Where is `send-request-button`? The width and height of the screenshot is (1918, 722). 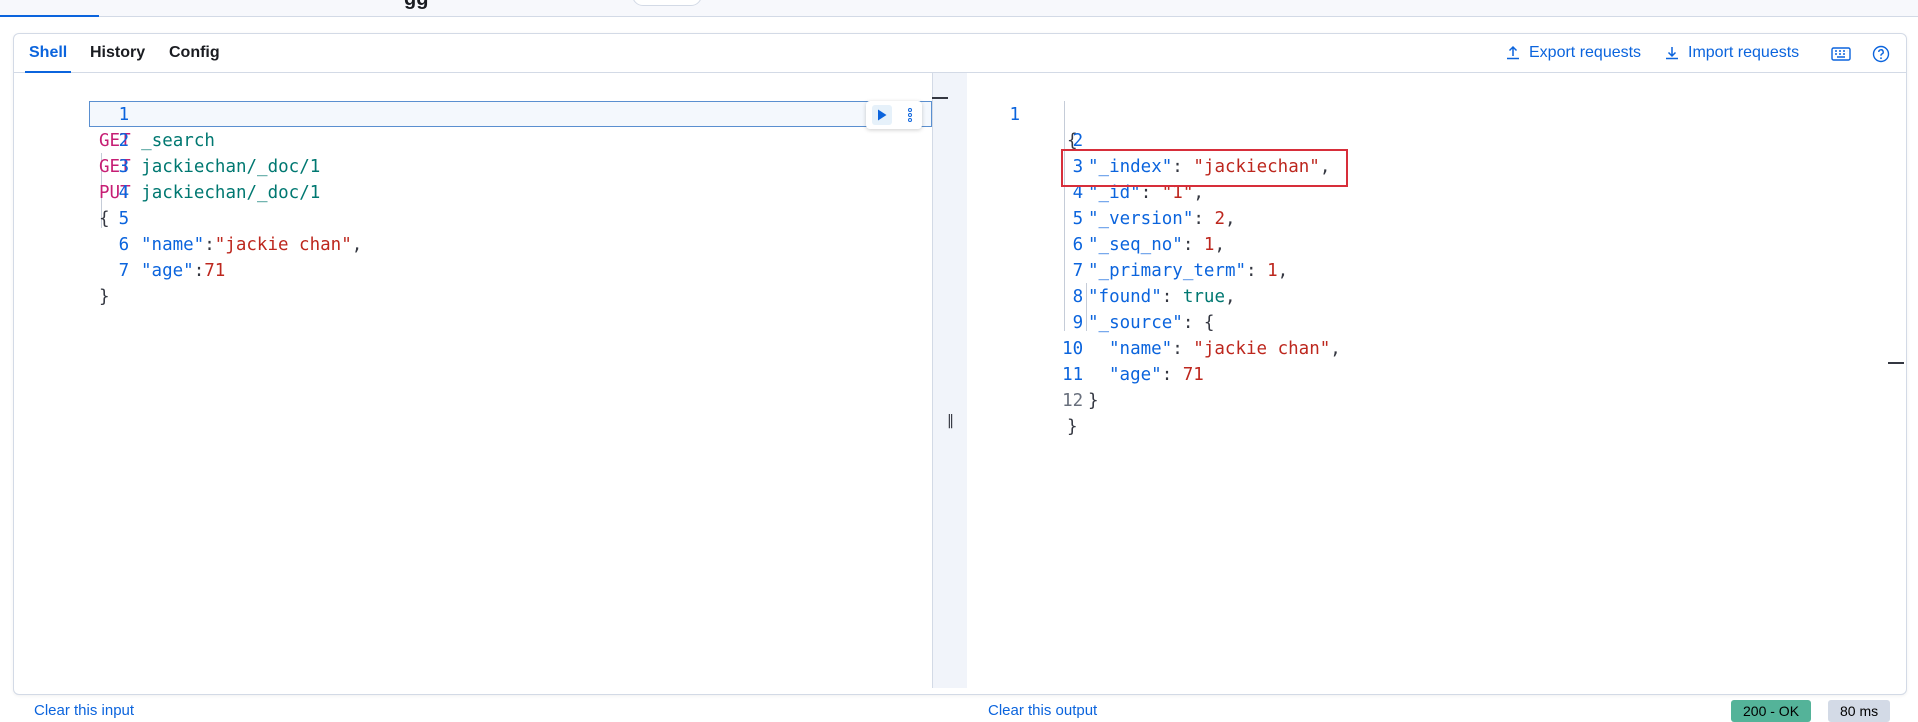
send-request-button is located at coordinates (882, 115).